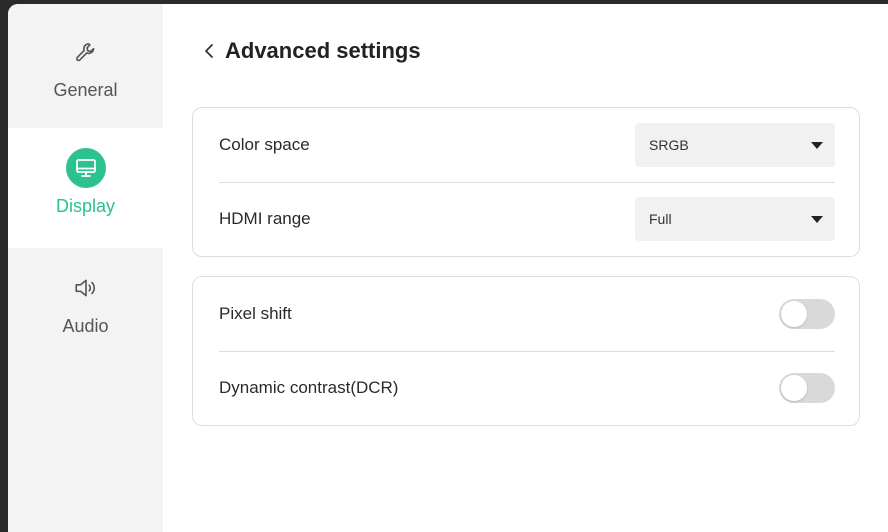  I want to click on color-space-label: Color space, so click(264, 144).